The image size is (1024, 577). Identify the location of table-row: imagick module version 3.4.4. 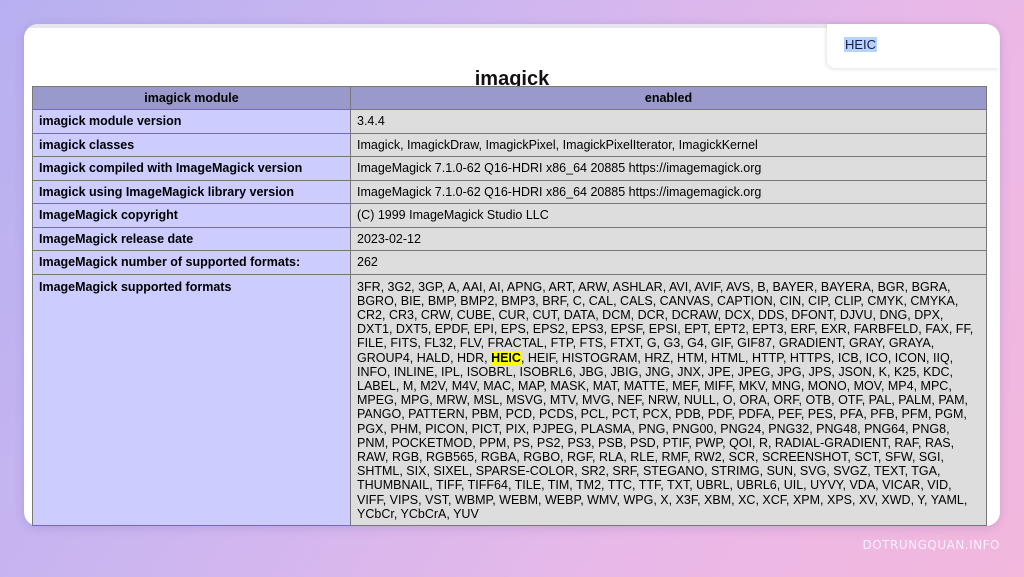
(509, 121).